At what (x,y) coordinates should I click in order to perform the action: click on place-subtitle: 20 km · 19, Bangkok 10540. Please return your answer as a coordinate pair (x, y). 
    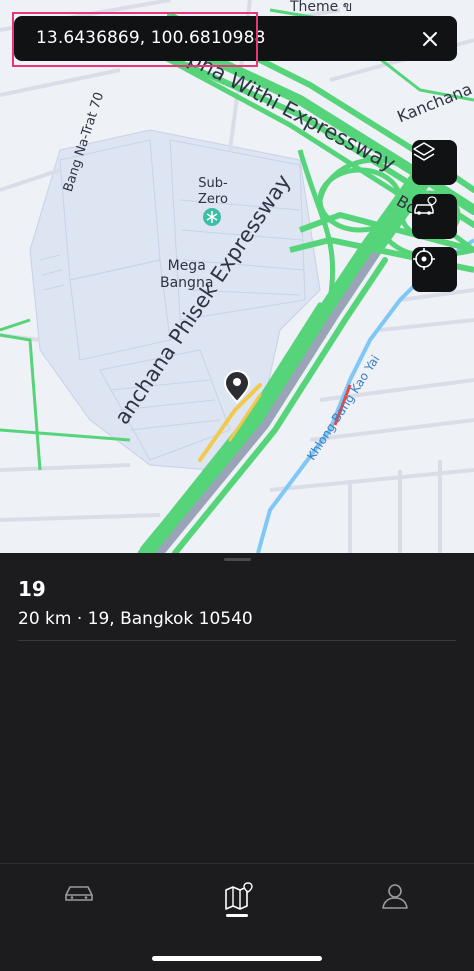
    Looking at the image, I should click on (135, 619).